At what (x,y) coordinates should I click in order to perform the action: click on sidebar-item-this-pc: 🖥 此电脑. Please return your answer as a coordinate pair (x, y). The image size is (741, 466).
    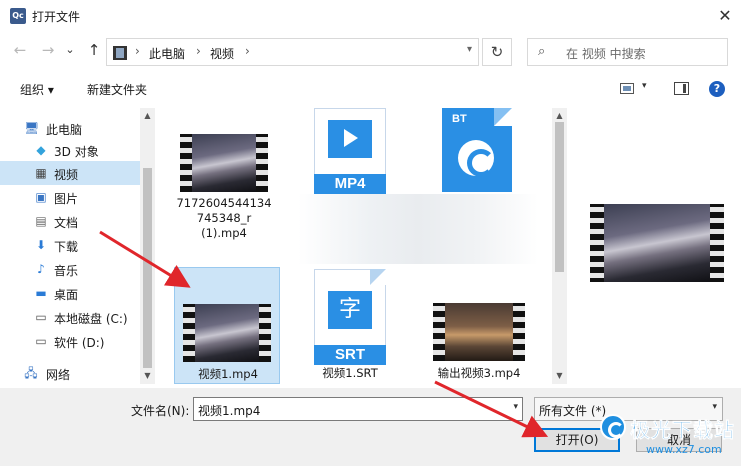
    Looking at the image, I should click on (70, 128).